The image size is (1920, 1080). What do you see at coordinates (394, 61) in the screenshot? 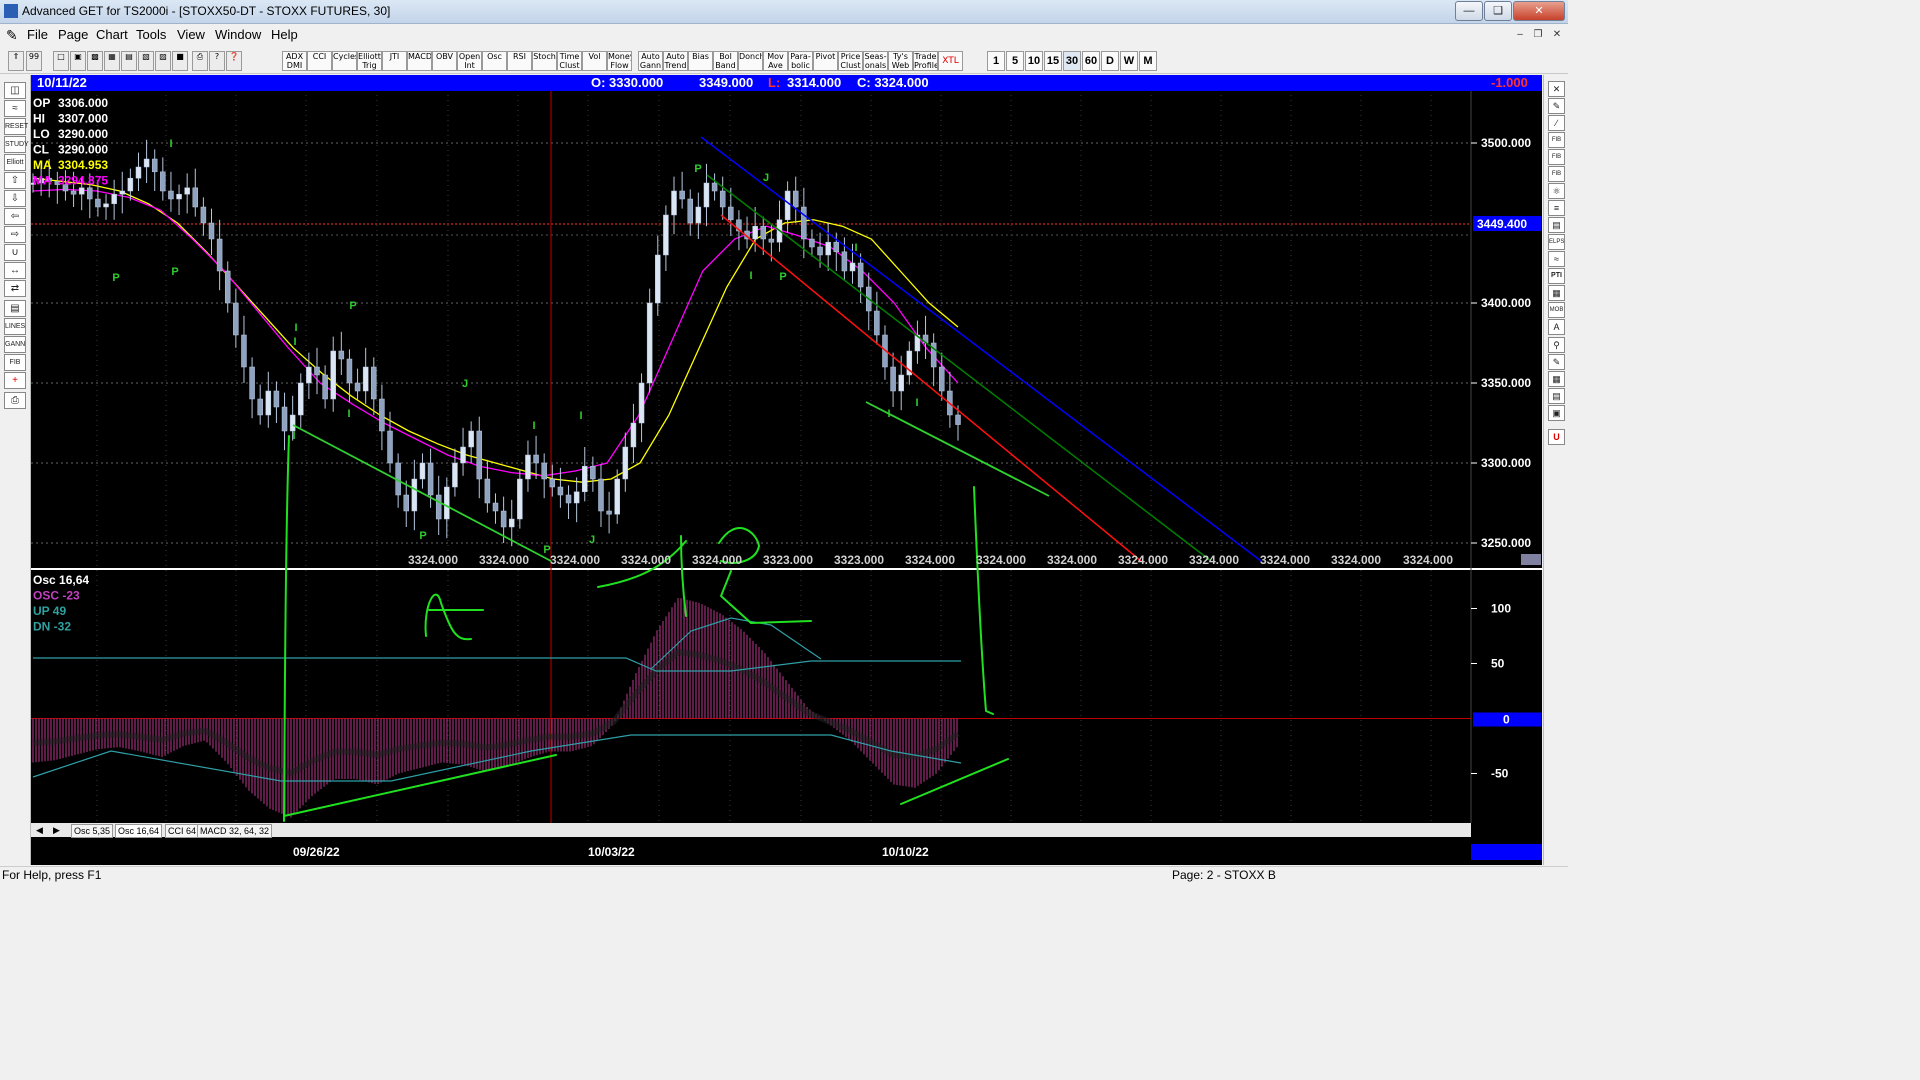
I see `study-button: JTI` at bounding box center [394, 61].